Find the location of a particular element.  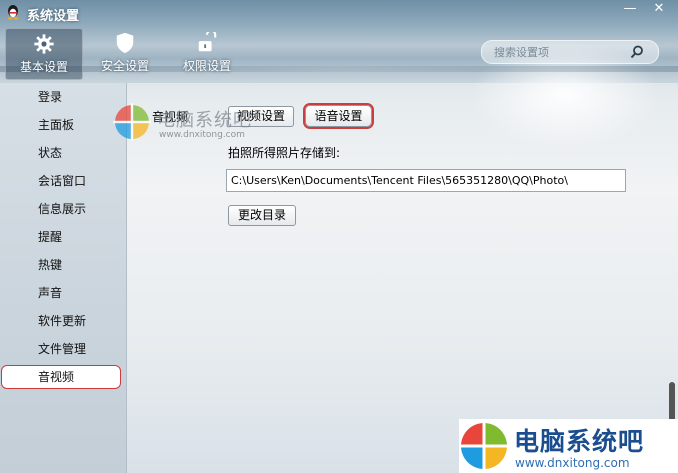

search-box is located at coordinates (570, 52).